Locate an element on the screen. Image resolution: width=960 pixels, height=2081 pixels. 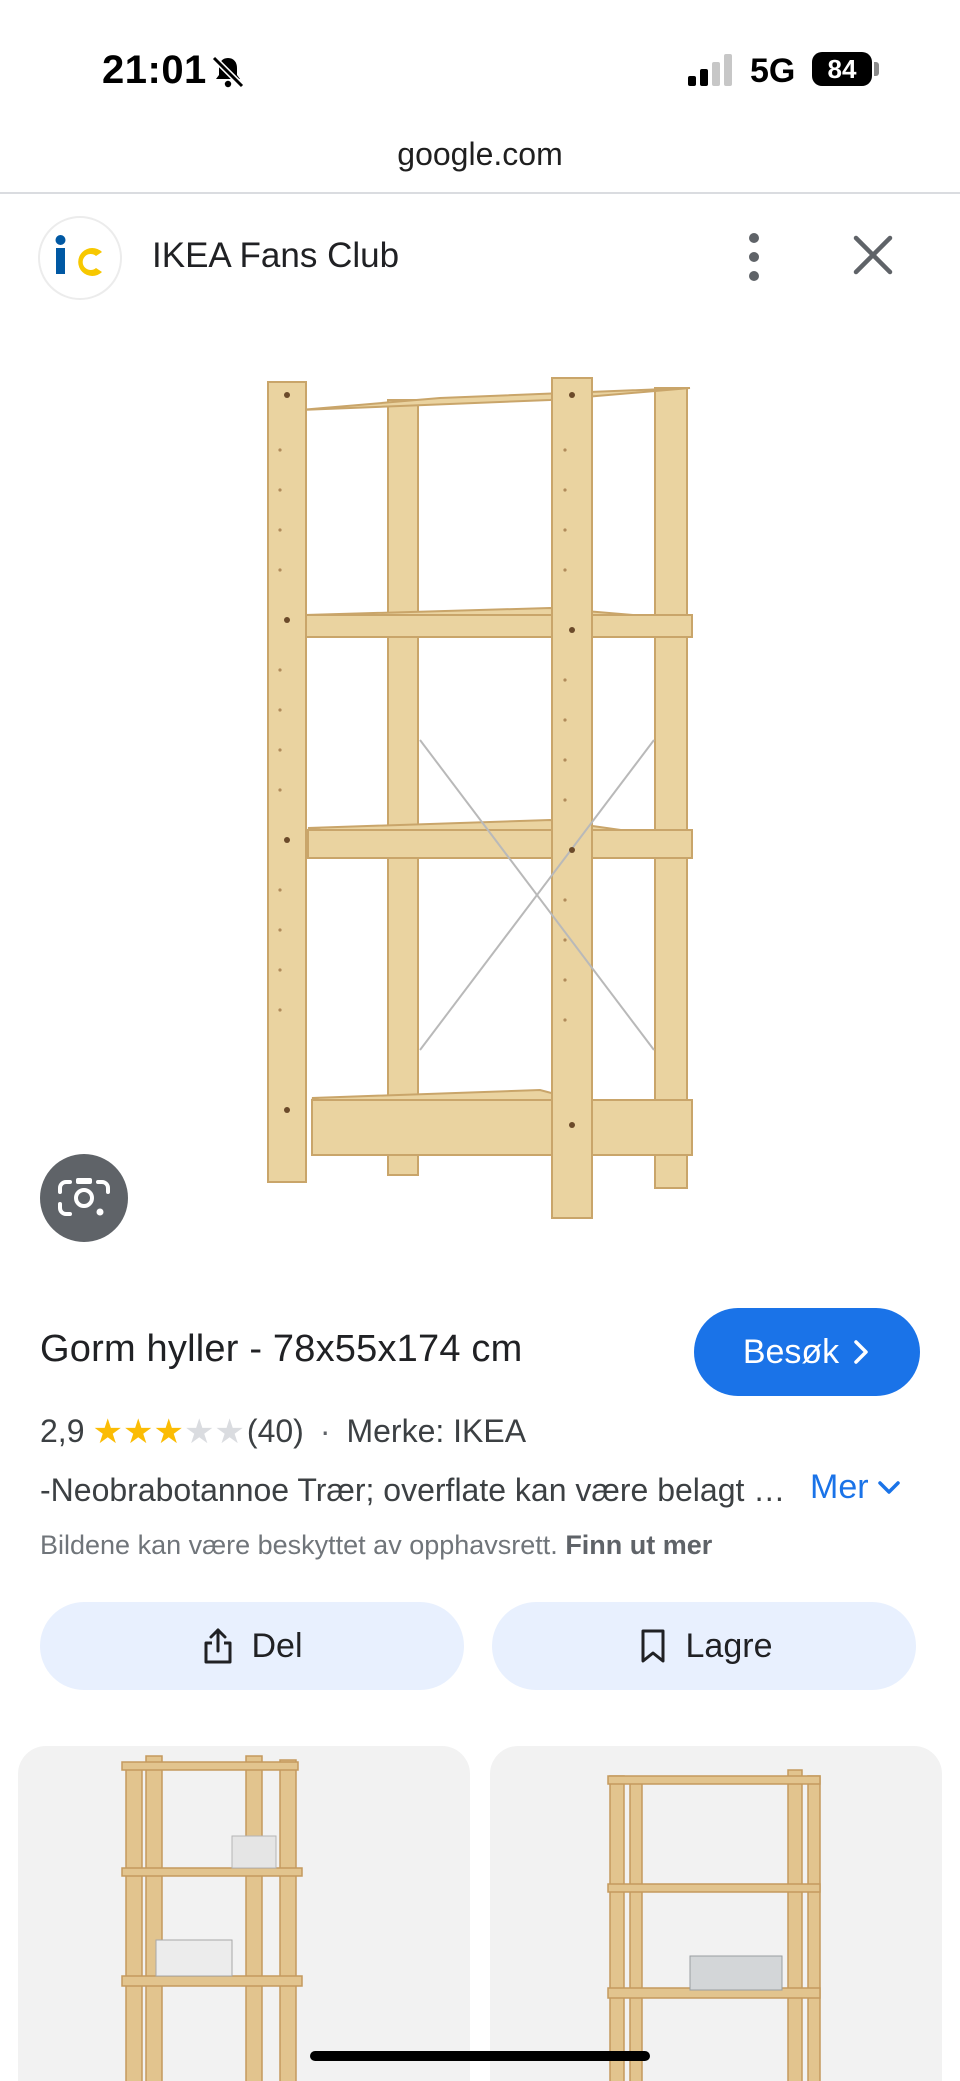
status-bar: 21:01 5G 84 is located at coordinates (480, 65).